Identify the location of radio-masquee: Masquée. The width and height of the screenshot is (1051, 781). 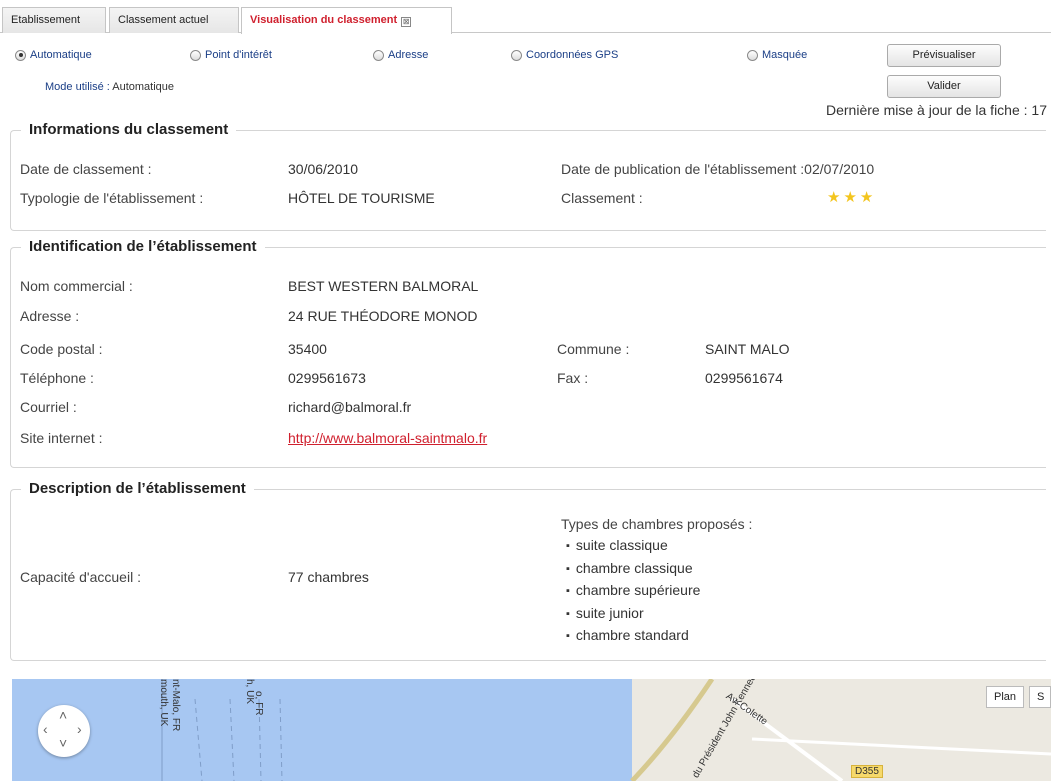
(777, 55).